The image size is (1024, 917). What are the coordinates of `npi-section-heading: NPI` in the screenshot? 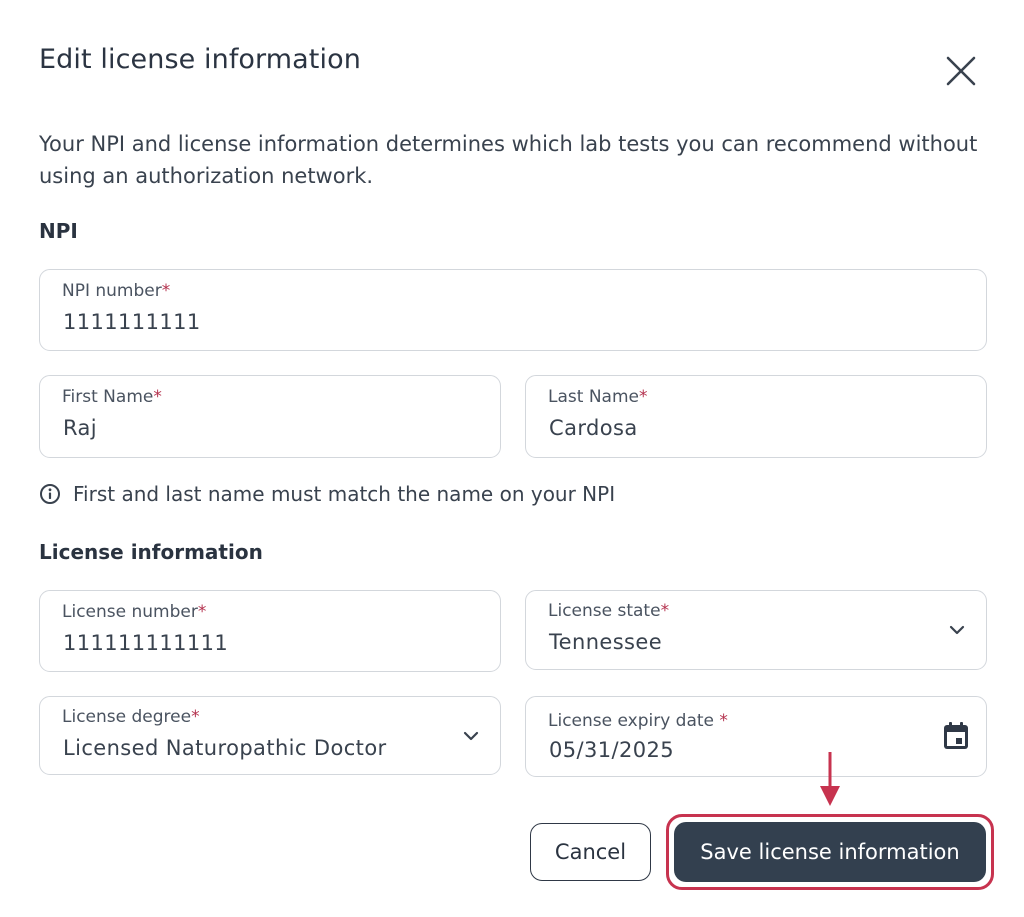 It's located at (58, 231).